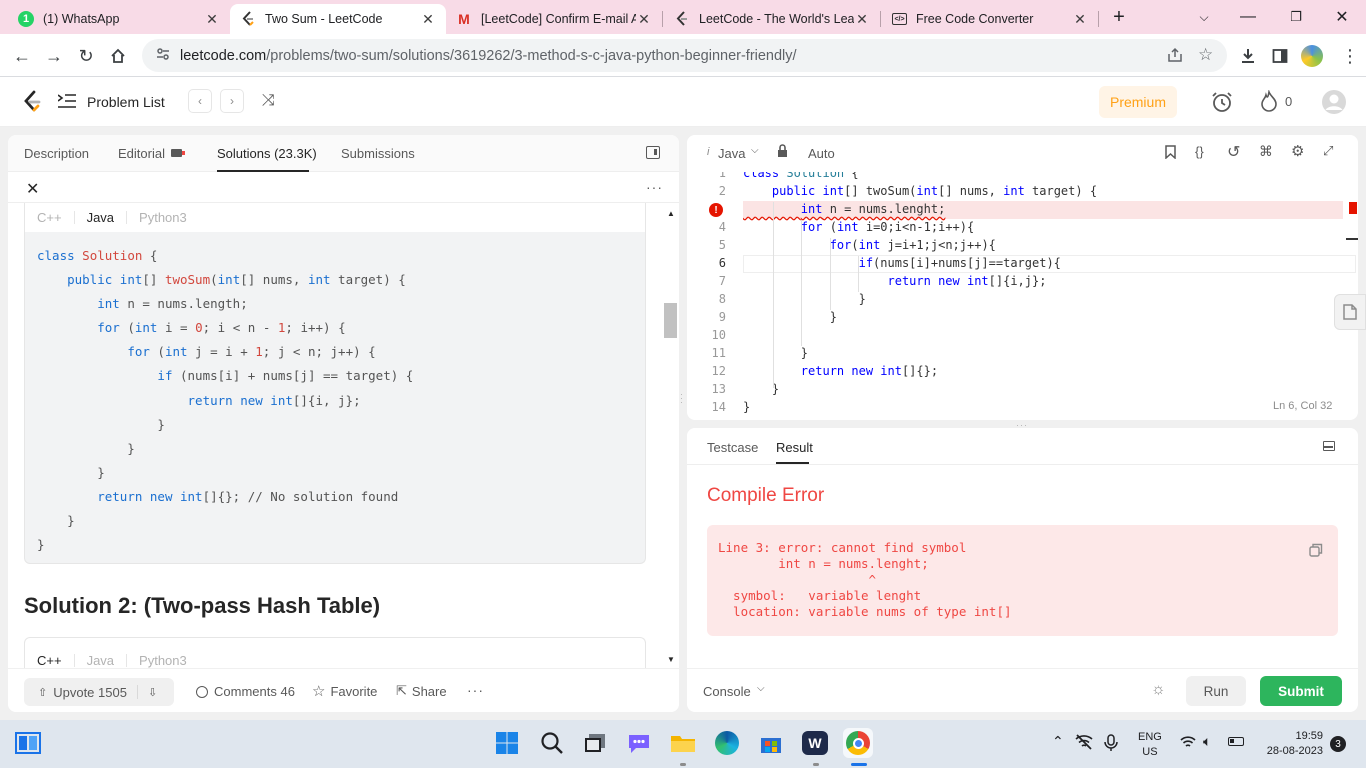 The width and height of the screenshot is (1366, 768). Describe the element at coordinates (815, 743) in the screenshot. I see `app-w-icon: W` at that location.